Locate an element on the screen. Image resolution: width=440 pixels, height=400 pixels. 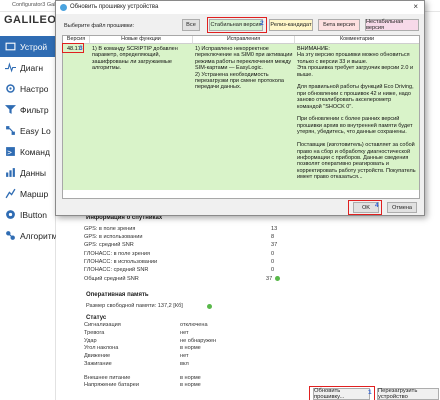
algorithms-icon is located at coordinates (10, 235).